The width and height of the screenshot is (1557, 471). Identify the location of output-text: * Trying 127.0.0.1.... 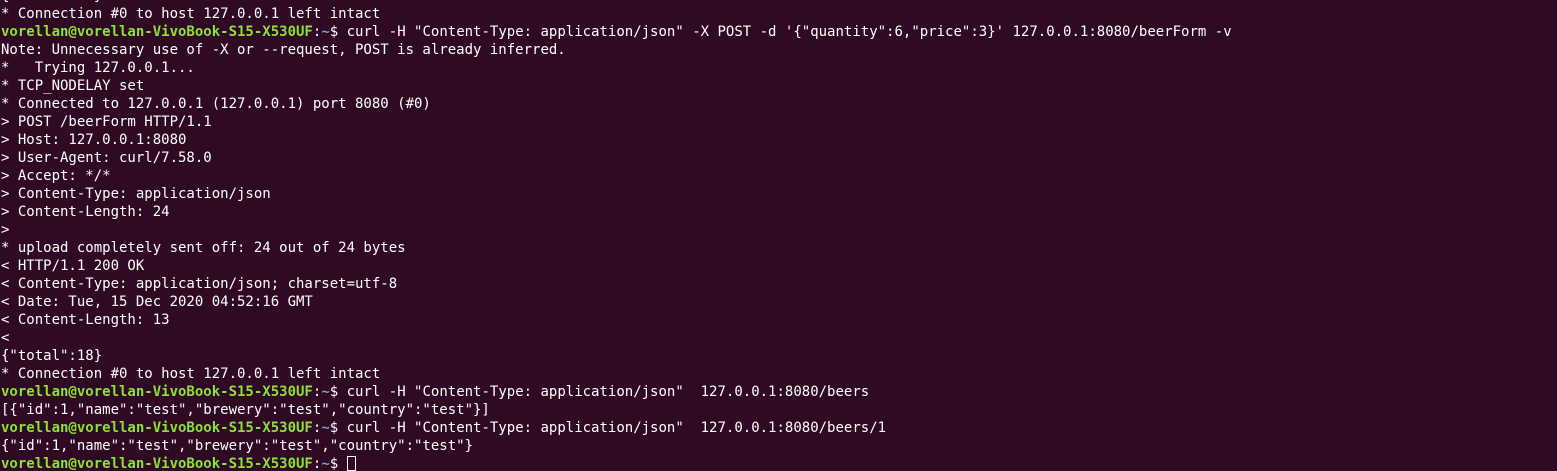
(98, 68).